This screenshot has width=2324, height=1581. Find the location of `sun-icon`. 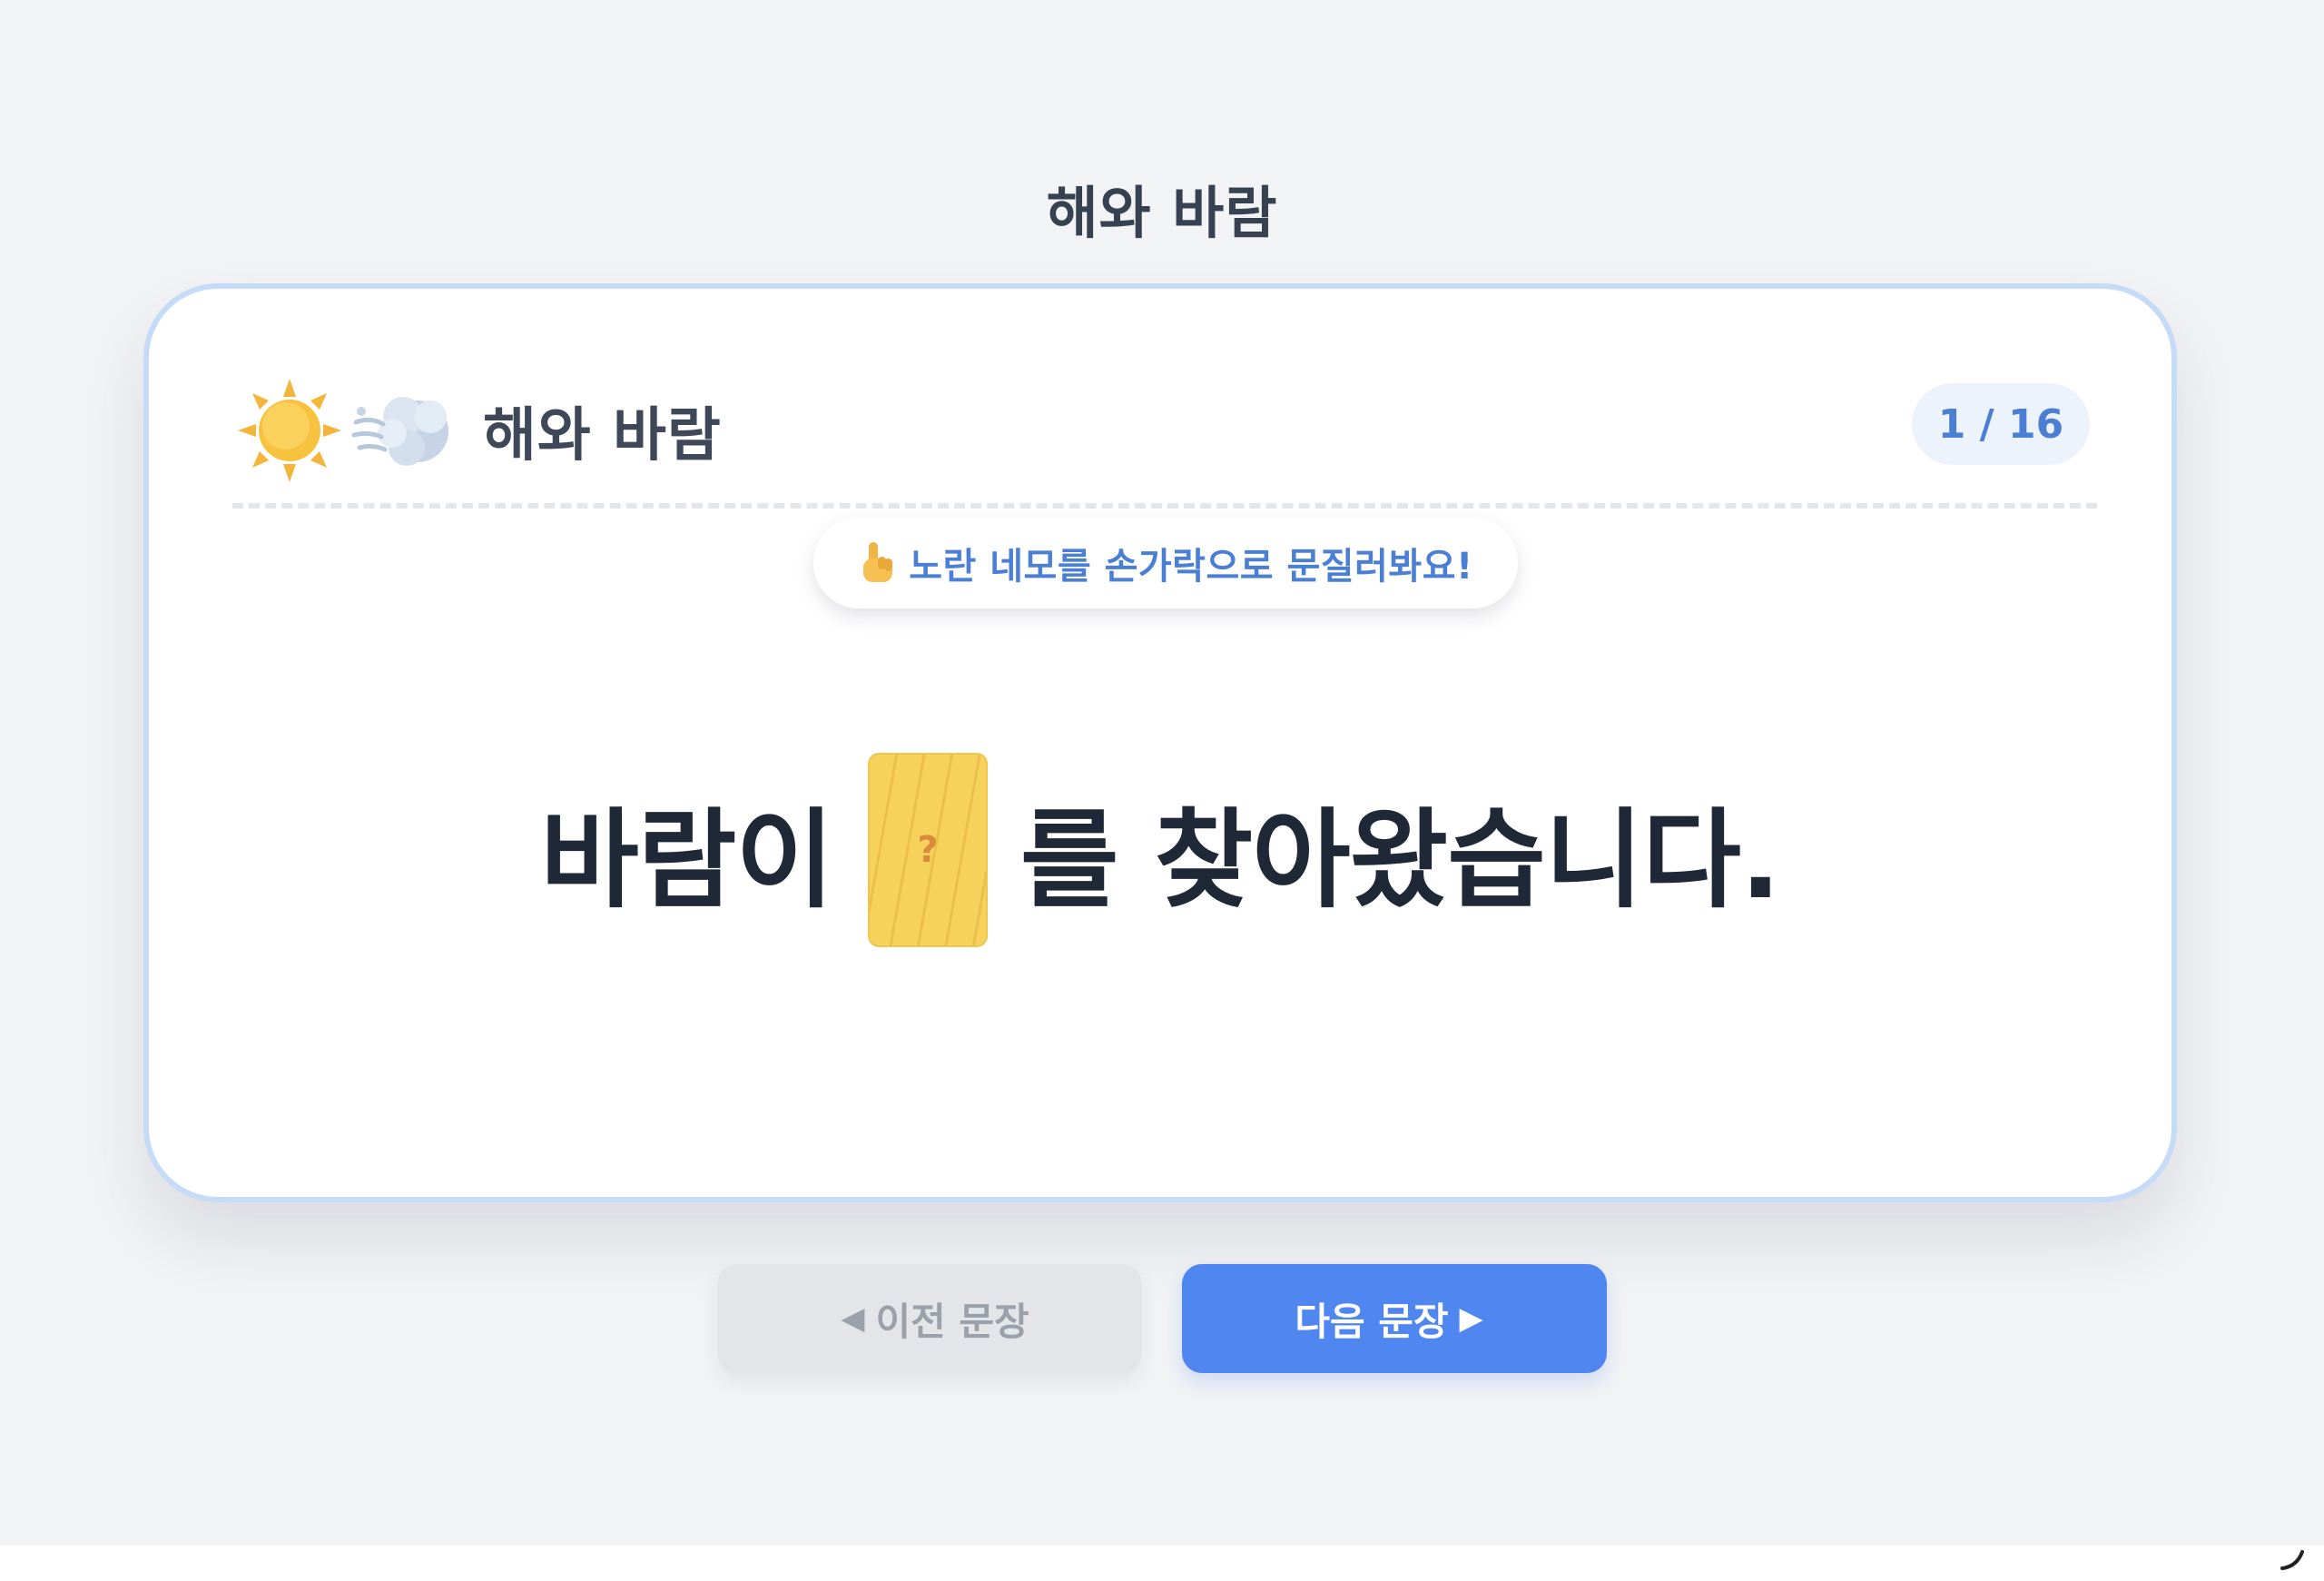

sun-icon is located at coordinates (289, 431).